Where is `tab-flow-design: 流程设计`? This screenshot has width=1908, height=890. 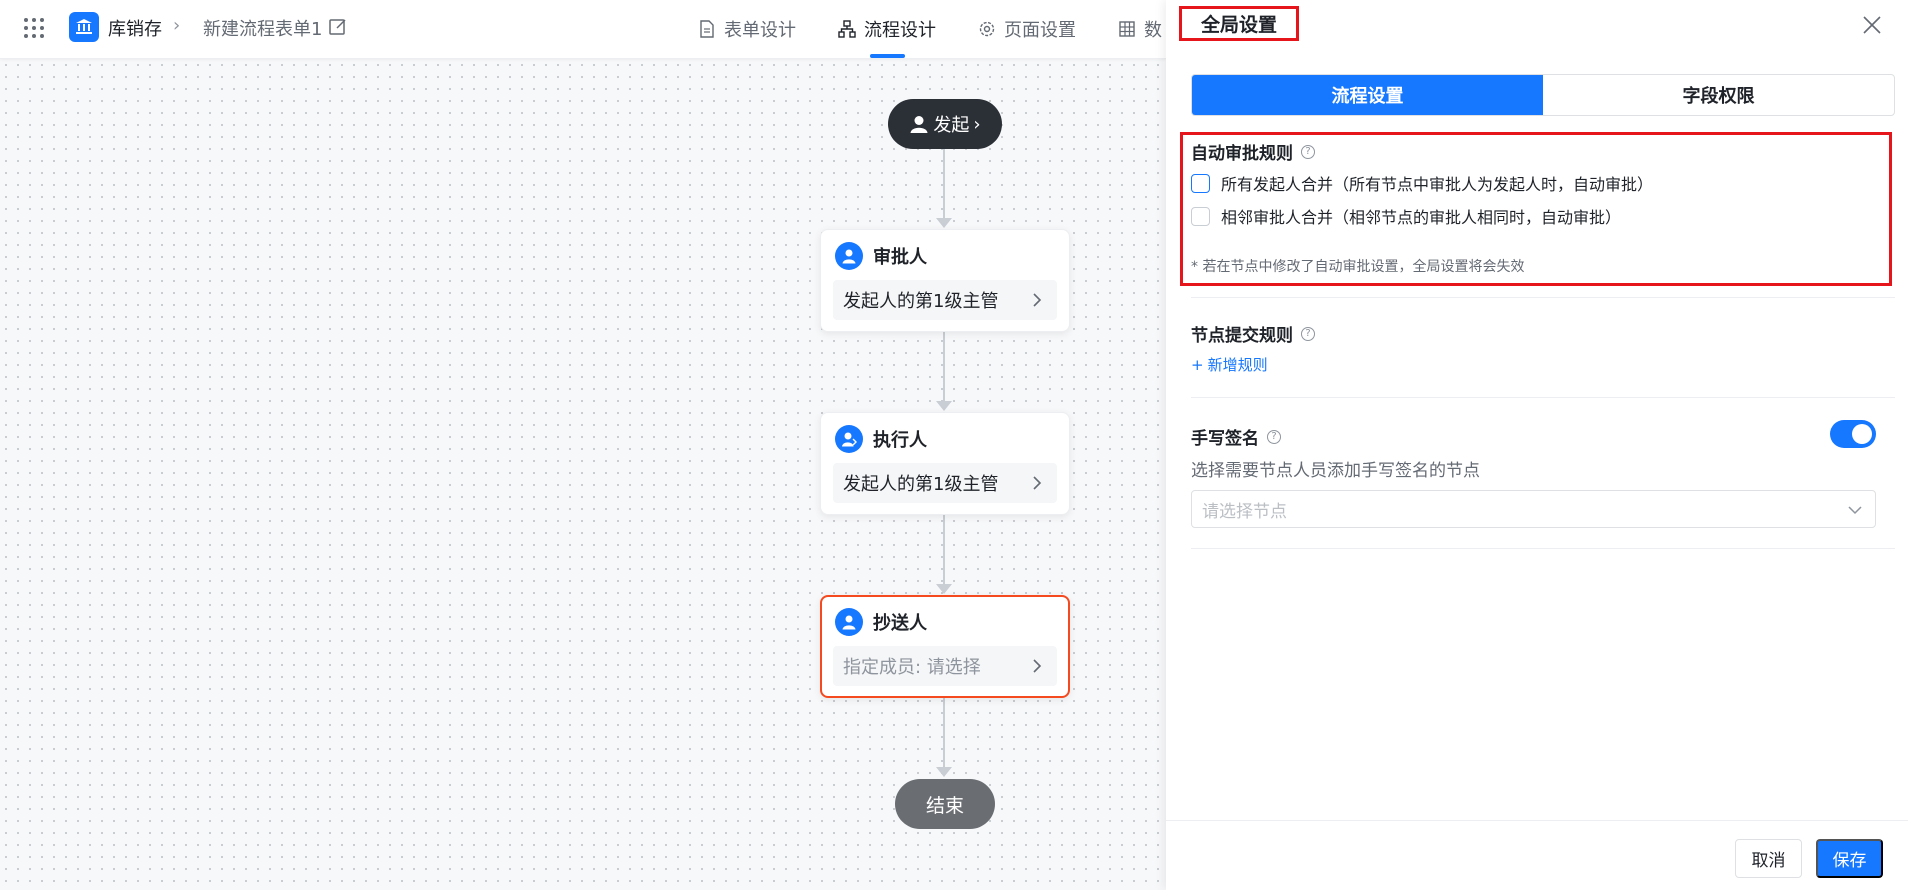 tab-flow-design: 流程设计 is located at coordinates (887, 29).